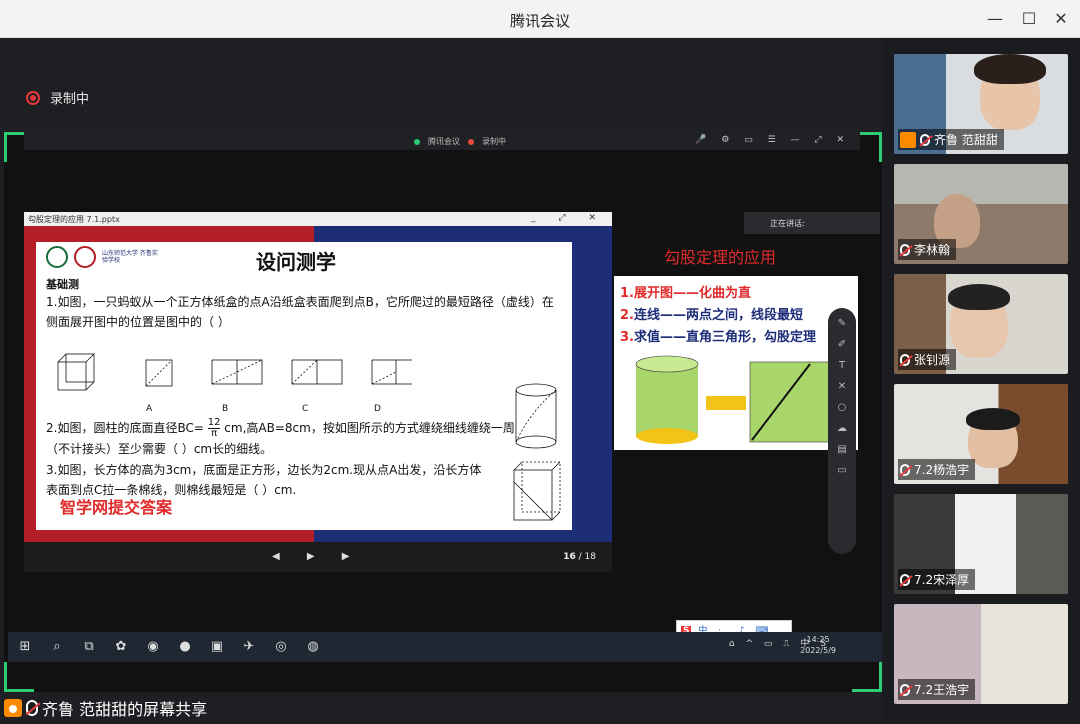 The height and width of the screenshot is (724, 1080). What do you see at coordinates (942, 470) in the screenshot?
I see `participant-name: 7.2杨浩宇` at bounding box center [942, 470].